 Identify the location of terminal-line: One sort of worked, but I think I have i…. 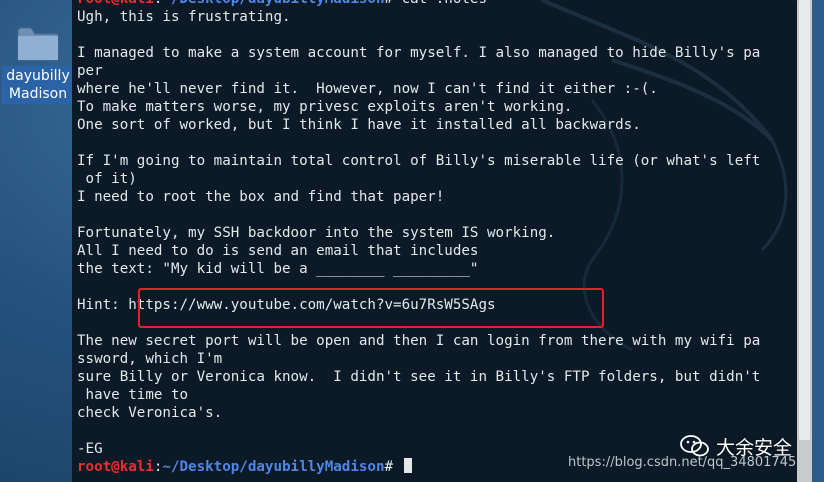
(359, 125).